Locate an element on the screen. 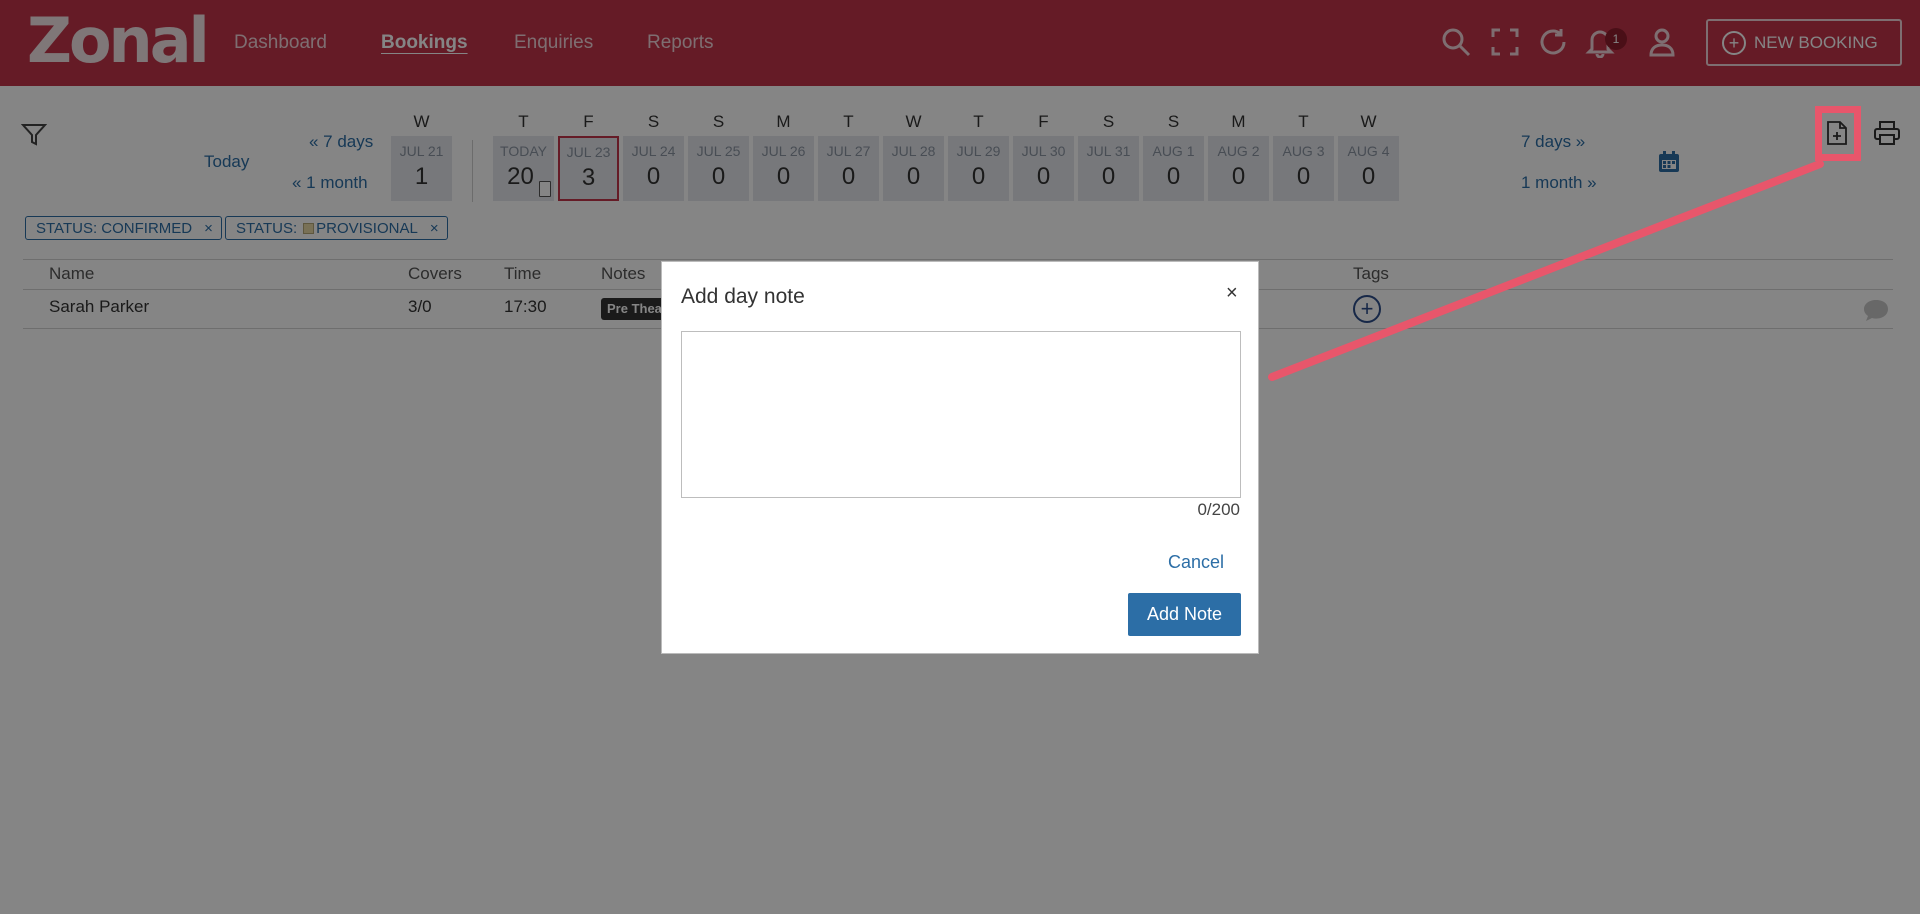 This screenshot has width=1920, height=914. day-note-textarea is located at coordinates (961, 414).